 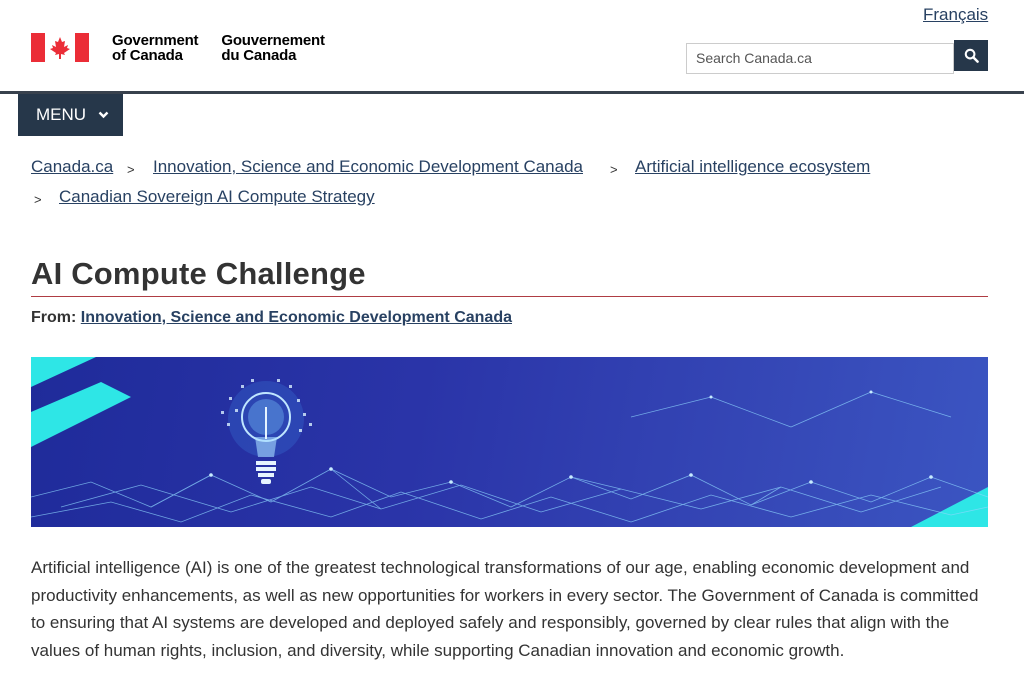 I want to click on wordmark-french: Gouvernement du Canada, so click(x=273, y=48).